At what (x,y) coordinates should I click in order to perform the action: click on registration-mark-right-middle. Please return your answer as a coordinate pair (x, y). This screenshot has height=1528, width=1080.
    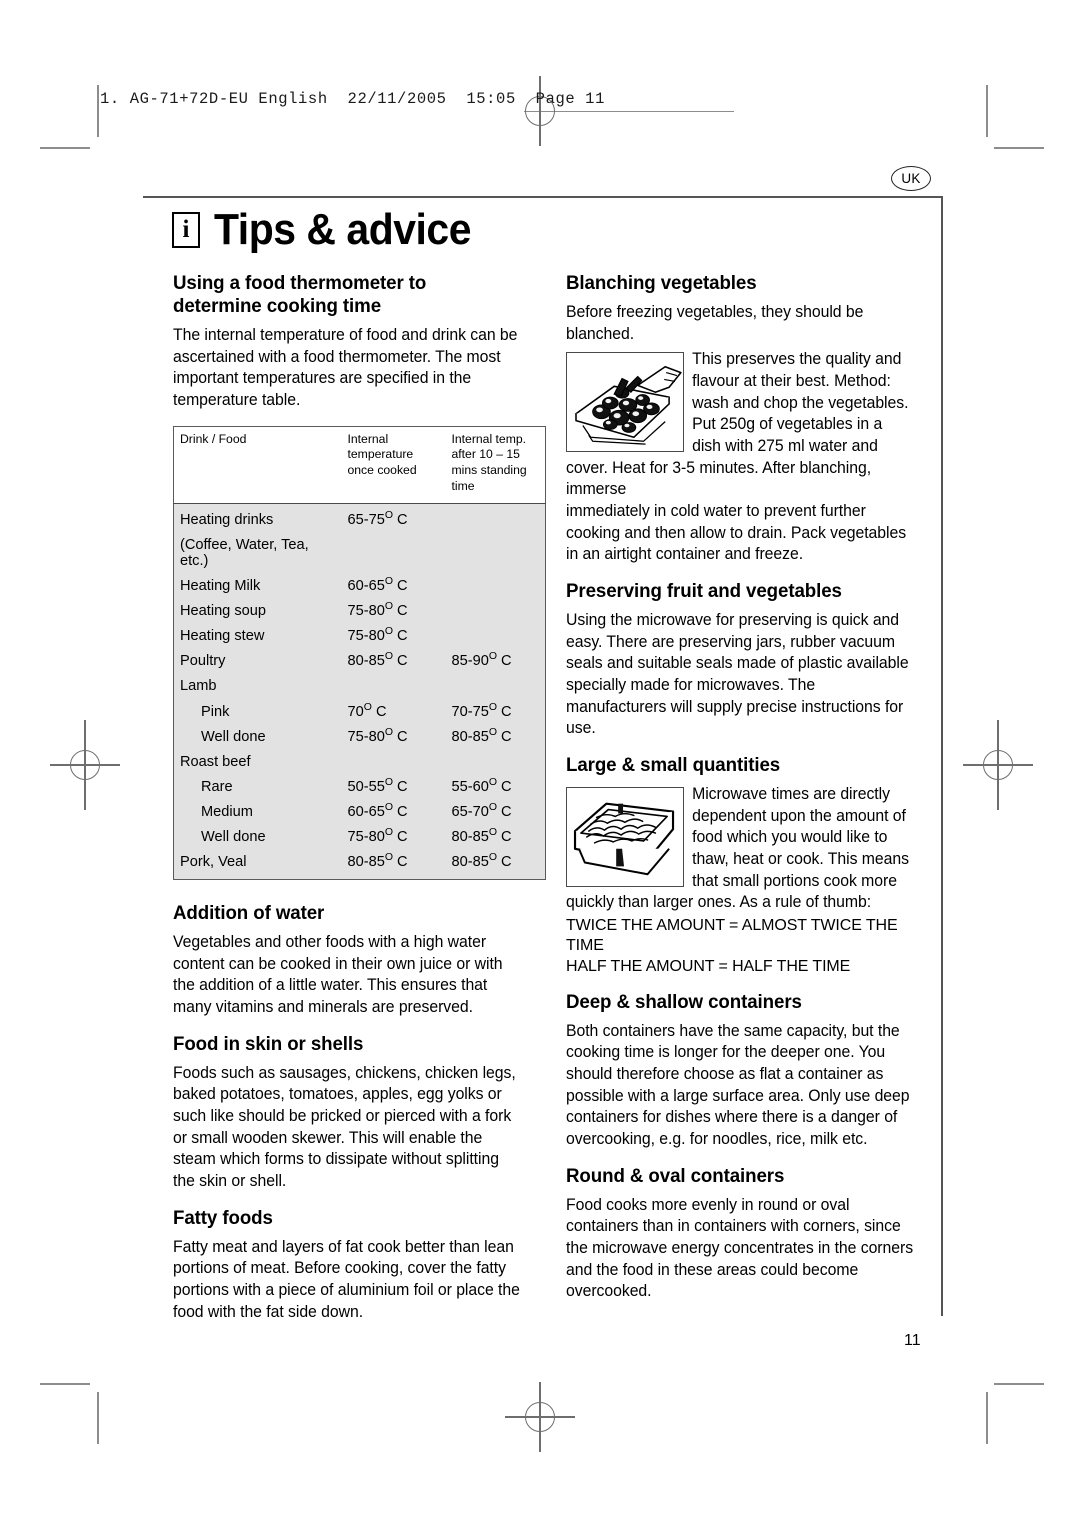
    Looking at the image, I should click on (998, 765).